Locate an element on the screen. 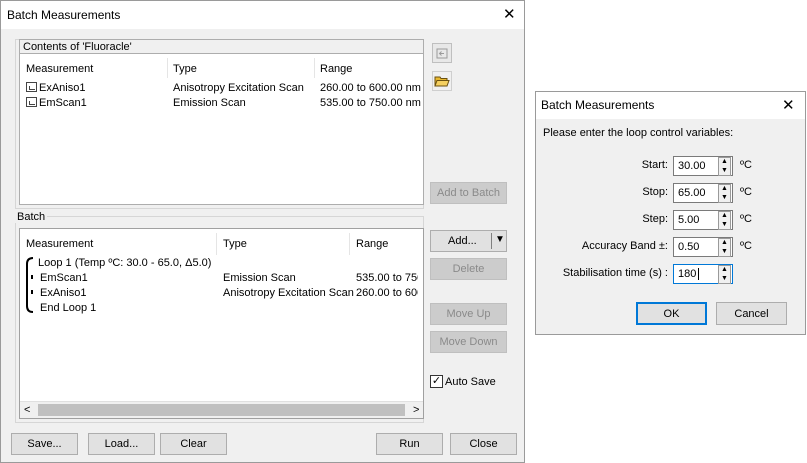 The image size is (807, 463). batch-header-measurement: Measurement is located at coordinates (59, 244).